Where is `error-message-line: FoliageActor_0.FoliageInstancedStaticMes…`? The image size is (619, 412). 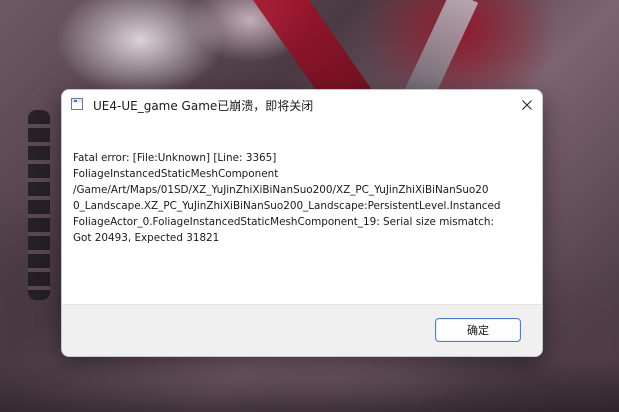
error-message-line: FoliageActor_0.FoliageInstancedStaticMes… is located at coordinates (283, 222).